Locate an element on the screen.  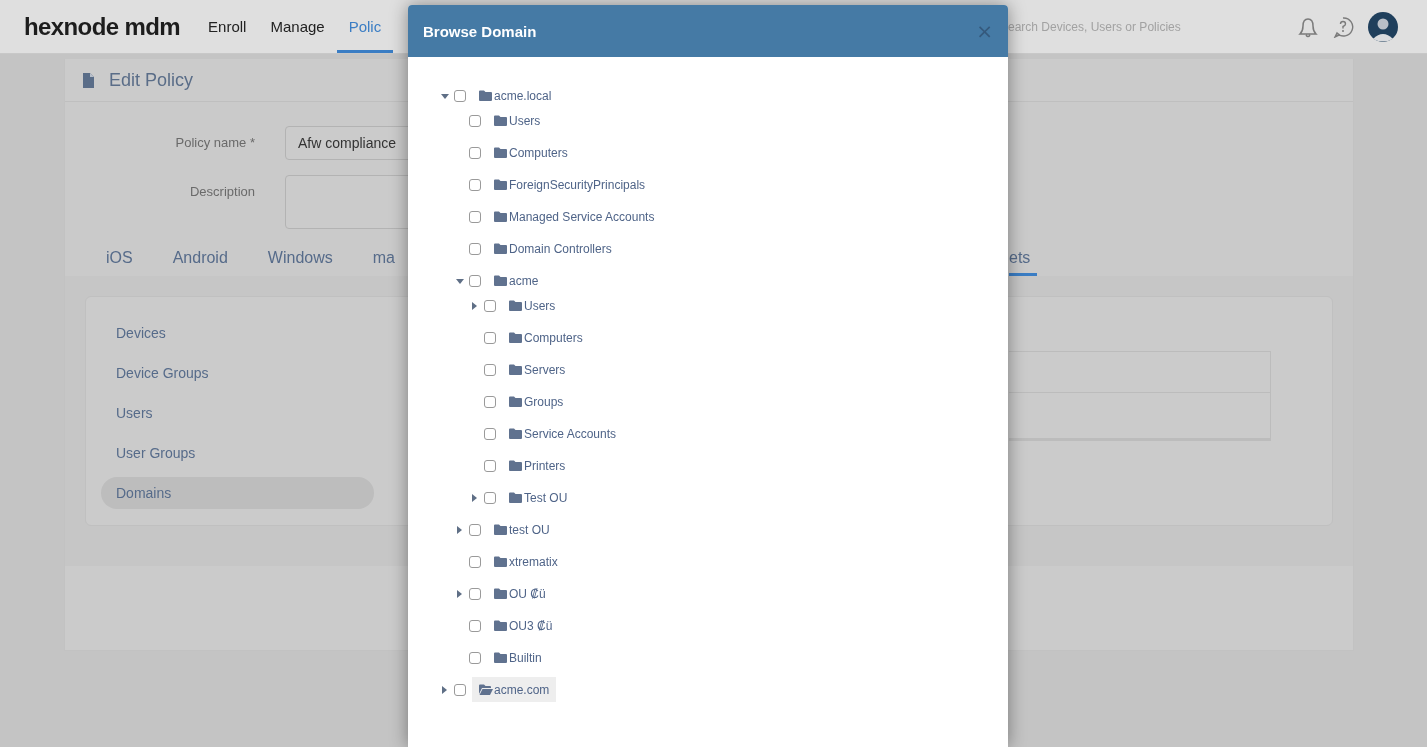
tree-item: Service Accounts is located at coordinates (563, 433).